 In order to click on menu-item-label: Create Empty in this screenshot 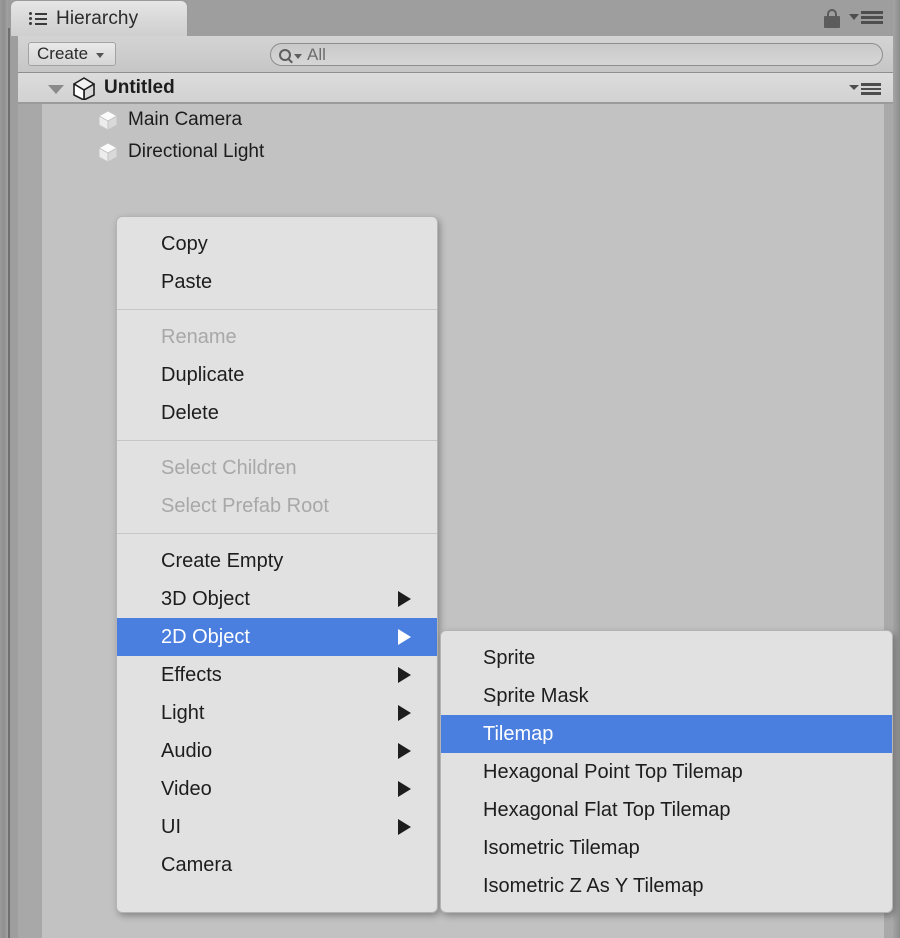, I will do `click(222, 560)`.